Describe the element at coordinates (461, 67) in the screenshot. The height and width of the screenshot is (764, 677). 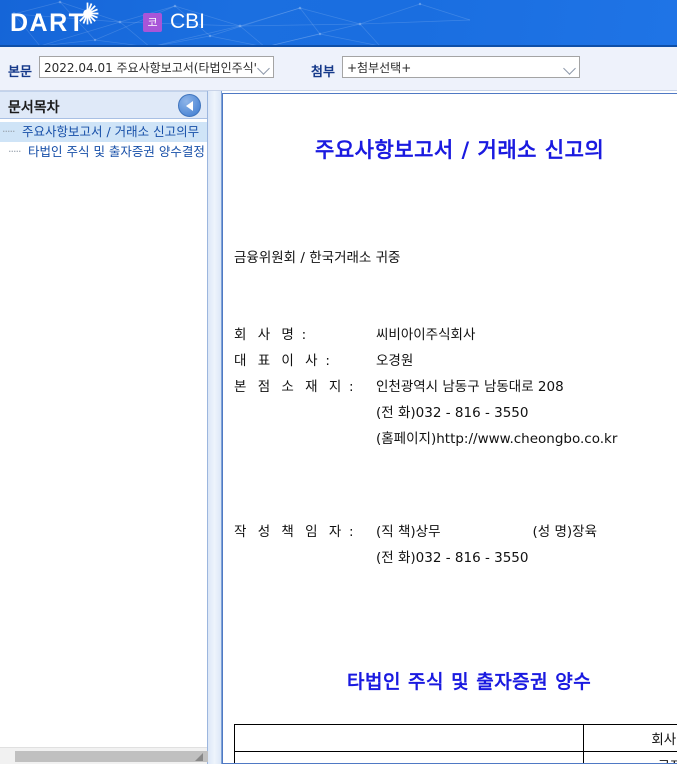
I see `attachment-select: +첨부선택+` at that location.